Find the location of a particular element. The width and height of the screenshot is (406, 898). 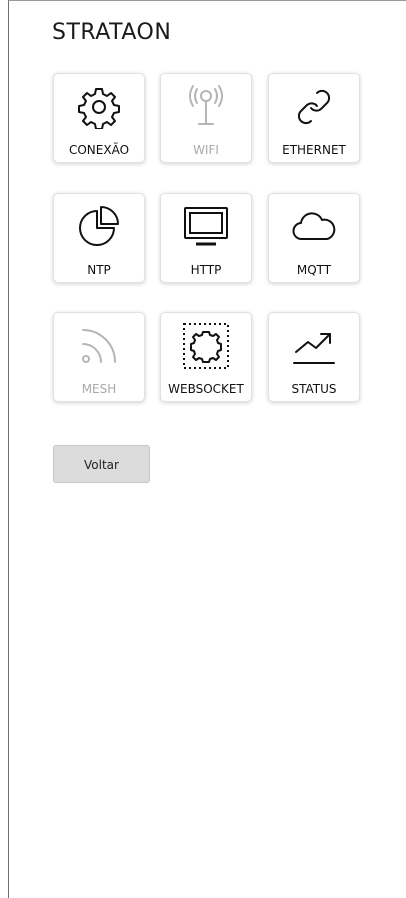

cloud-icon is located at coordinates (314, 227).